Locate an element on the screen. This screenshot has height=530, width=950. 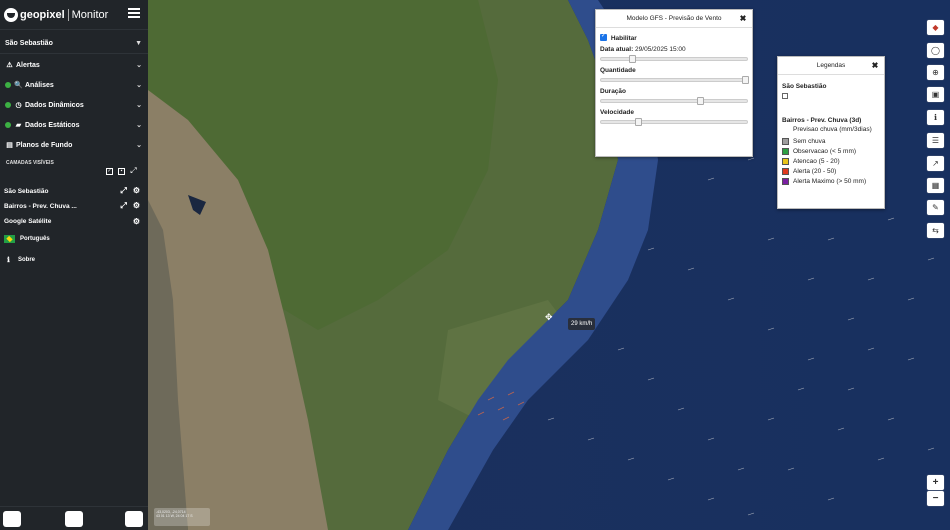
legend-group-title: São Sebastião is located at coordinates (804, 86).